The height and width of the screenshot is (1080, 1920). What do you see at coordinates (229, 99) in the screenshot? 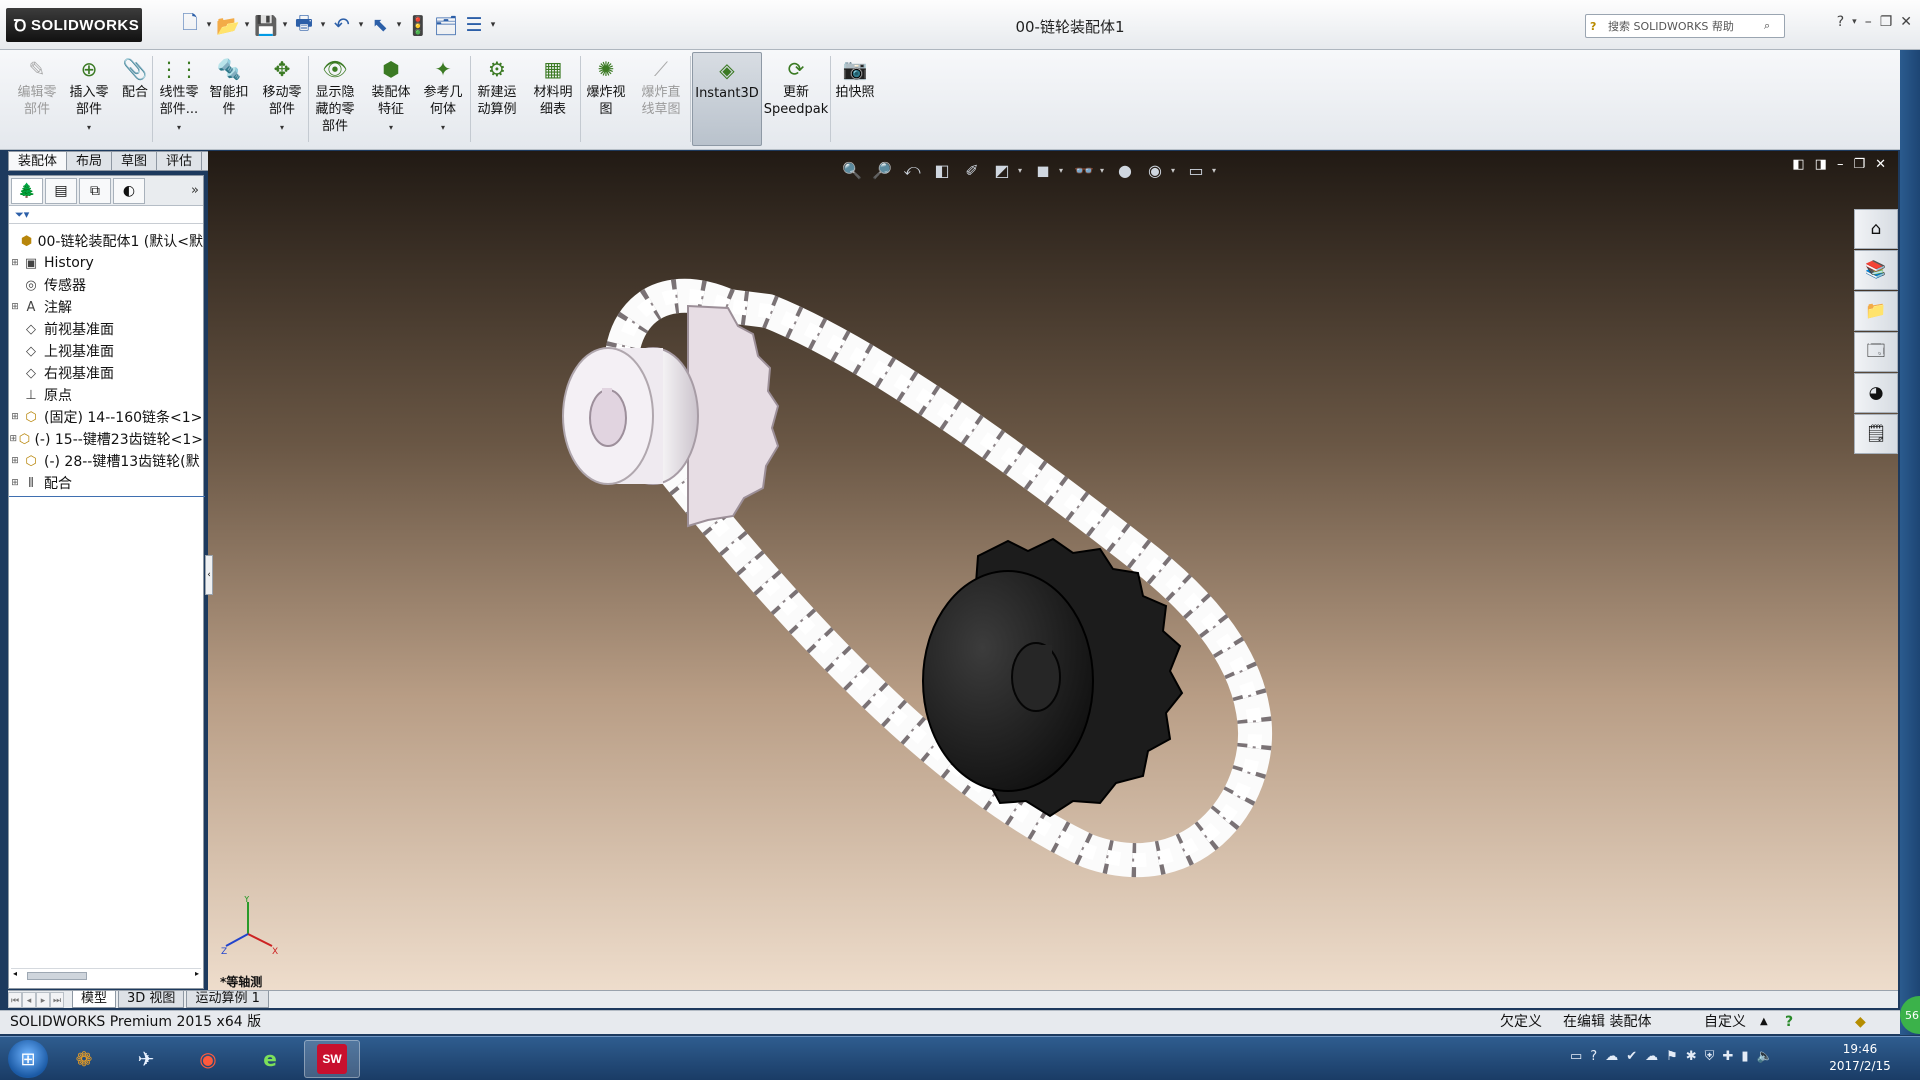
I see `smart-fastener-button: 🔩 智能扣 件` at bounding box center [229, 99].